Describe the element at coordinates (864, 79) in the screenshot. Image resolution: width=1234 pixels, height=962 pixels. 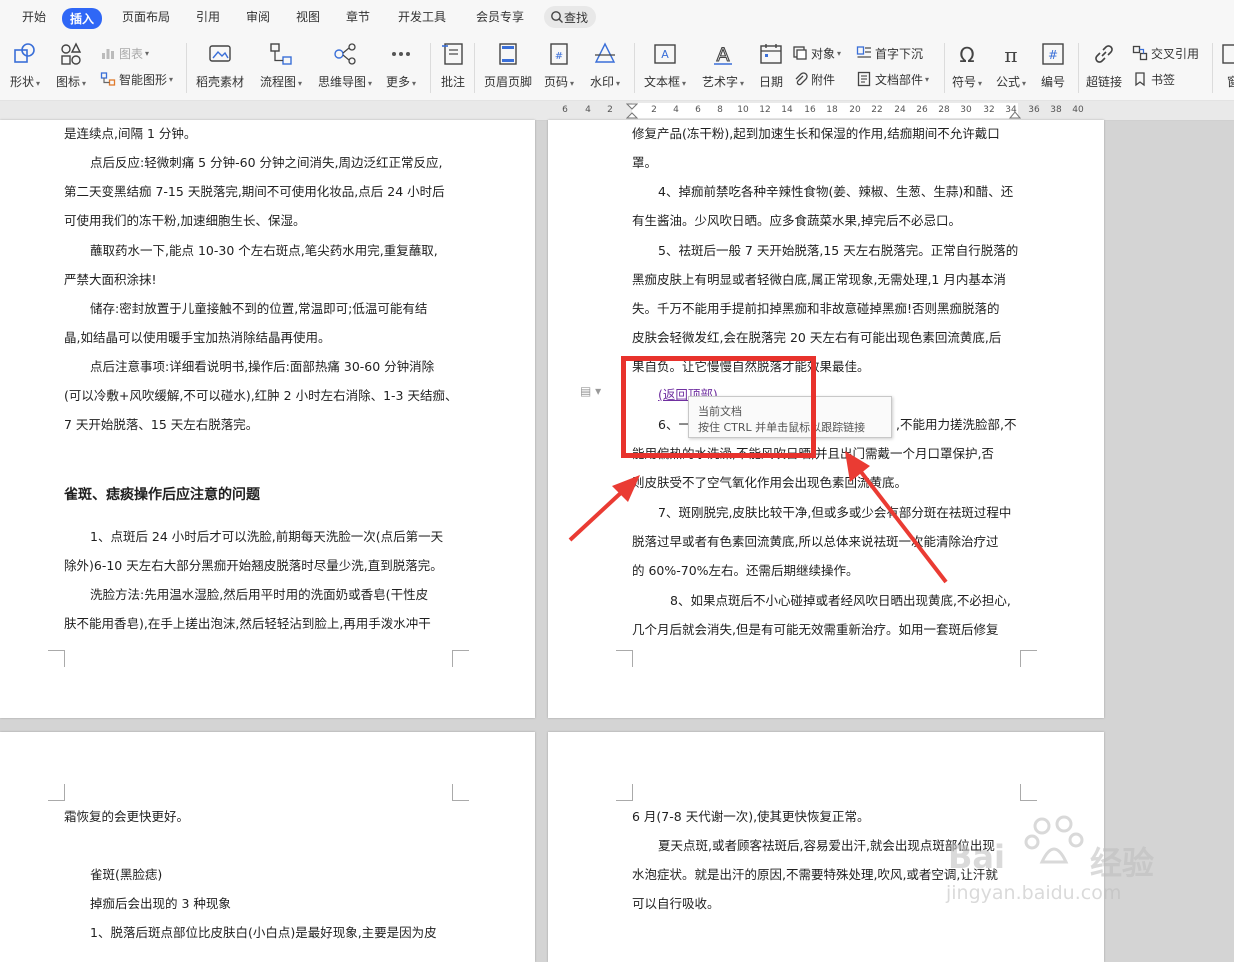
I see `doc-parts-icon` at that location.